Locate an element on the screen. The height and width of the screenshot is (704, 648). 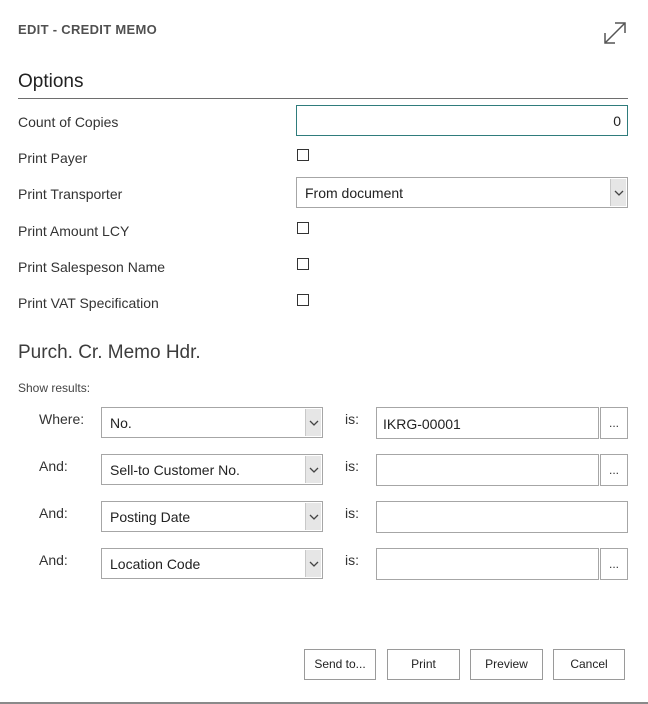
print-payer-checkbox is located at coordinates (303, 155).